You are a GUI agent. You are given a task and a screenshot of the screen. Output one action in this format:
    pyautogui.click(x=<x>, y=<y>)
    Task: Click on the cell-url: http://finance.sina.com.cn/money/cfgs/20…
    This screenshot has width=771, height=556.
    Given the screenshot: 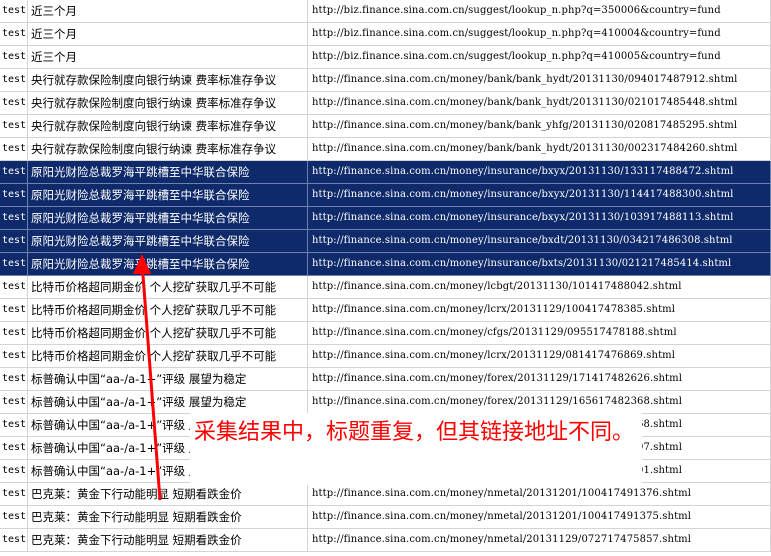 What is the action you would take?
    pyautogui.click(x=539, y=333)
    